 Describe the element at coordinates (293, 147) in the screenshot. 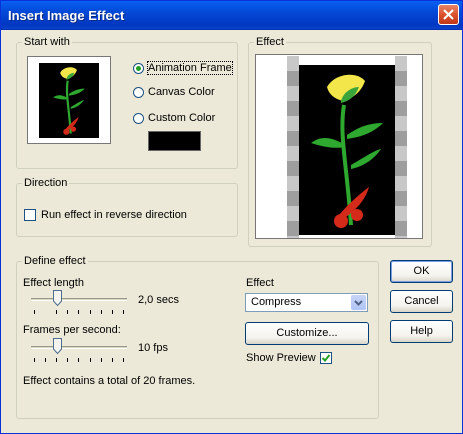

I see `preview-checker-left` at that location.